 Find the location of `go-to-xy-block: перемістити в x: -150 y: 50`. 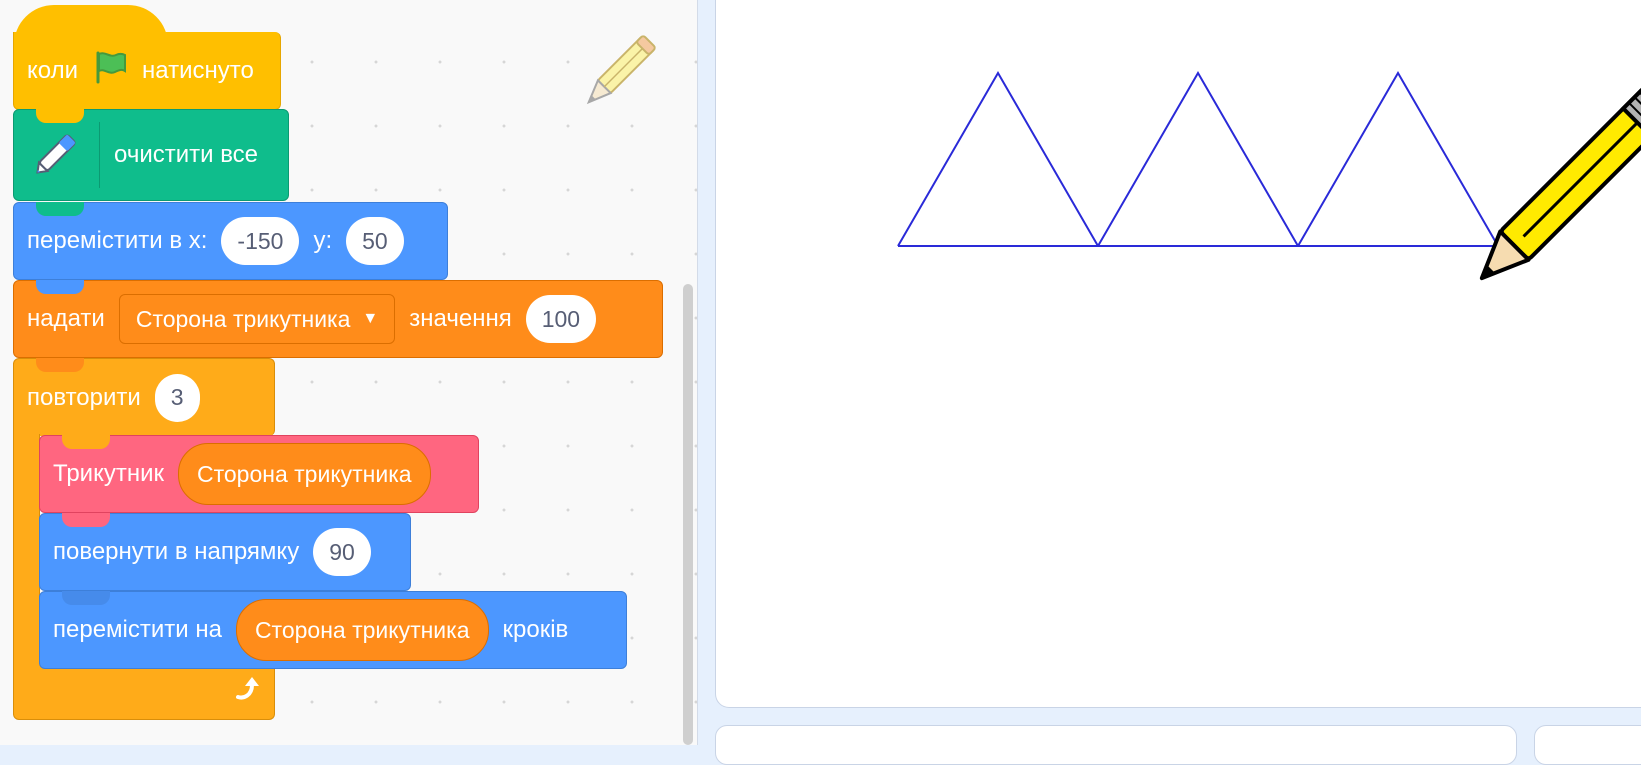

go-to-xy-block: перемістити в x: -150 y: 50 is located at coordinates (230, 241).